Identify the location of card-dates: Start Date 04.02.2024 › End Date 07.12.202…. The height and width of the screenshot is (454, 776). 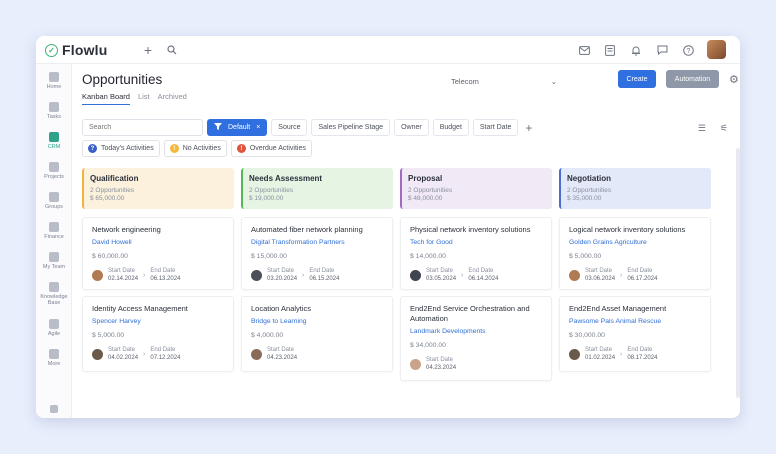
(158, 354).